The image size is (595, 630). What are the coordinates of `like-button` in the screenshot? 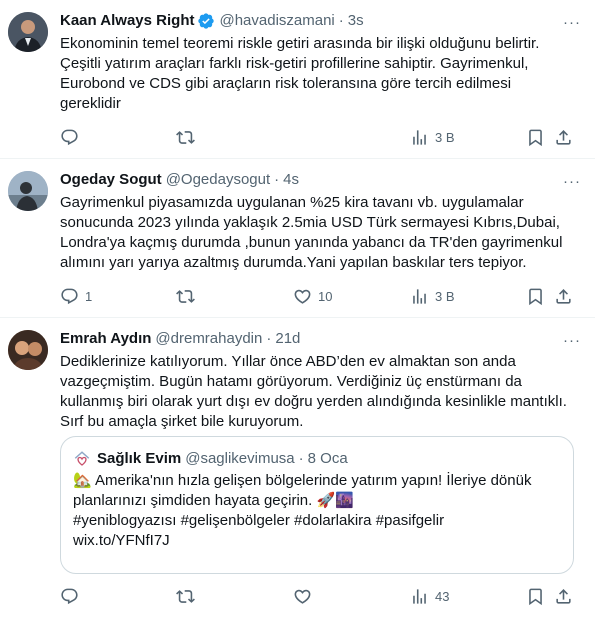 It's located at (305, 596).